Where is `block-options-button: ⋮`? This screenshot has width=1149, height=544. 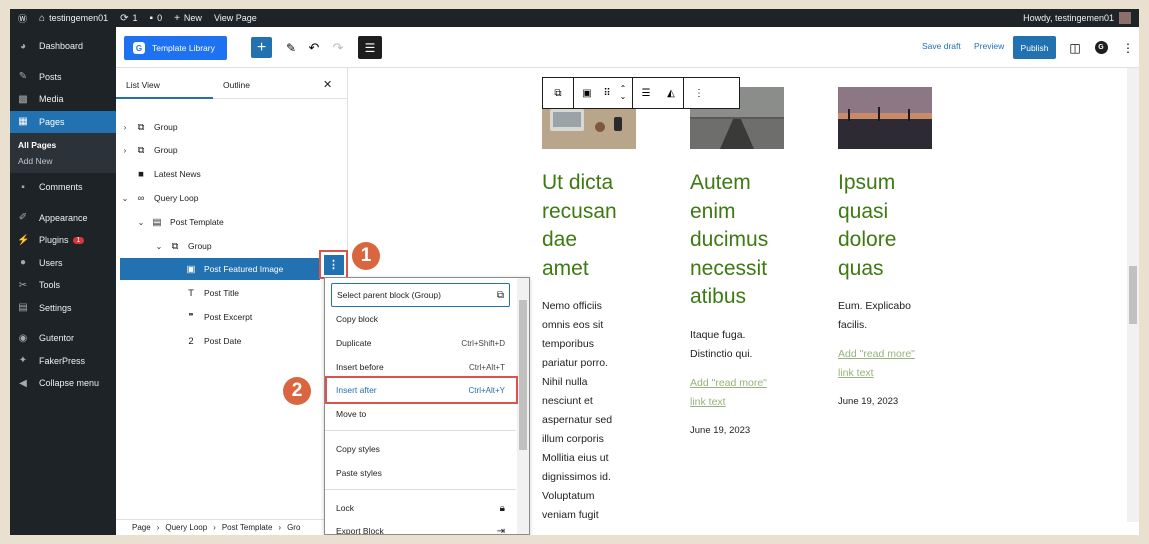 block-options-button: ⋮ is located at coordinates (699, 93).